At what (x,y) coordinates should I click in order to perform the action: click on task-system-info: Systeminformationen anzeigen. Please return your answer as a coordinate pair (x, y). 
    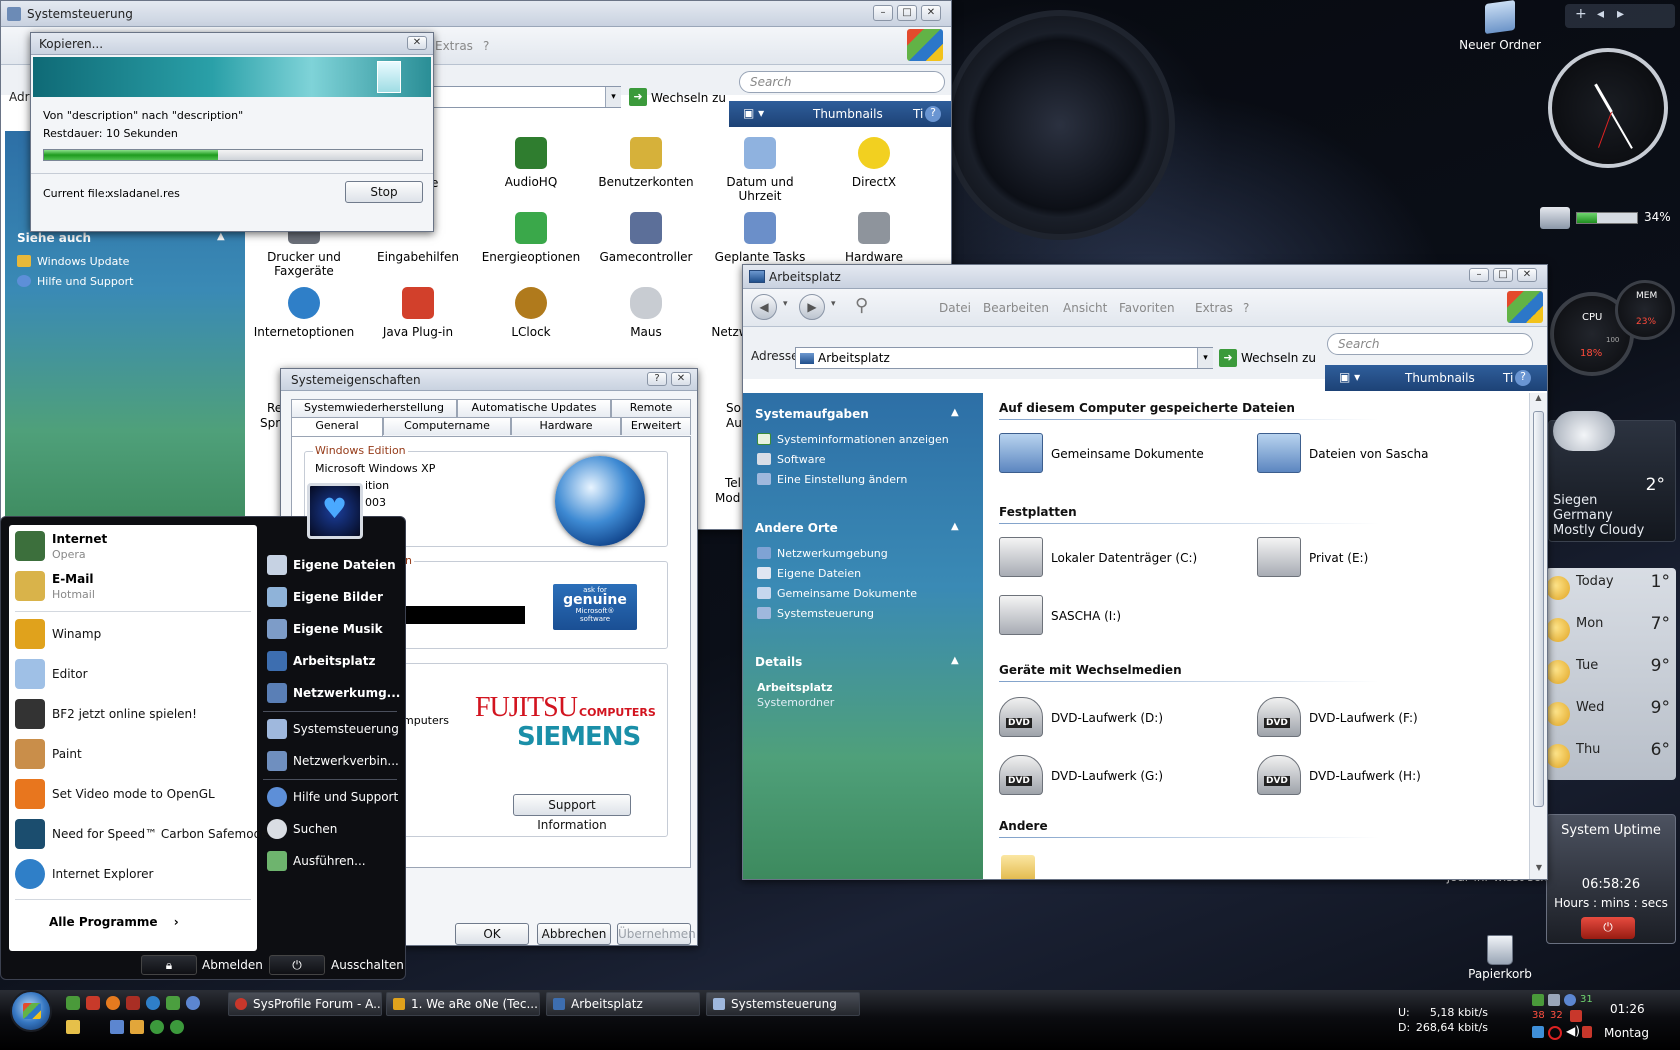
    Looking at the image, I should click on (853, 439).